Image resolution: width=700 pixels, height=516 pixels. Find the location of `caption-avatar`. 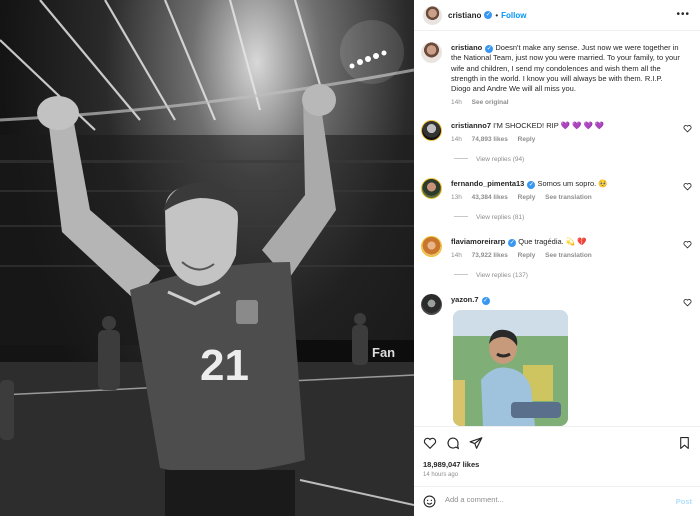

caption-avatar is located at coordinates (431, 52).